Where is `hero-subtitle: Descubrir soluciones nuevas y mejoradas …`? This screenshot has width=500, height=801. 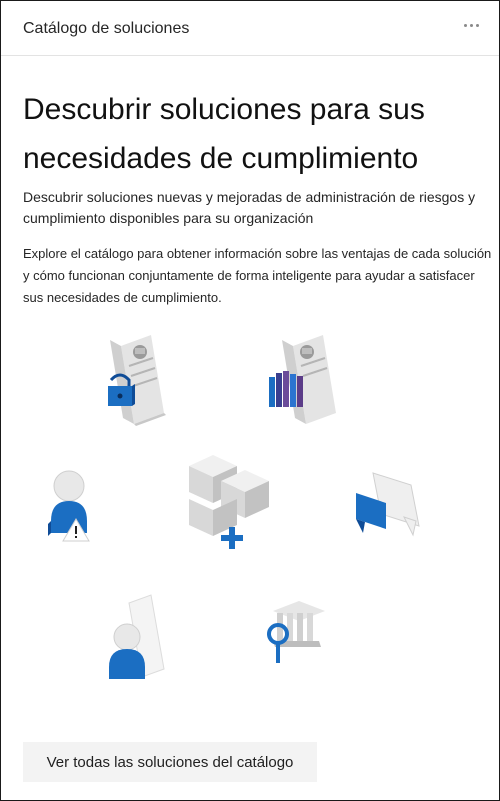
hero-subtitle: Descubrir soluciones nuevas y mejoradas … is located at coordinates (249, 207).